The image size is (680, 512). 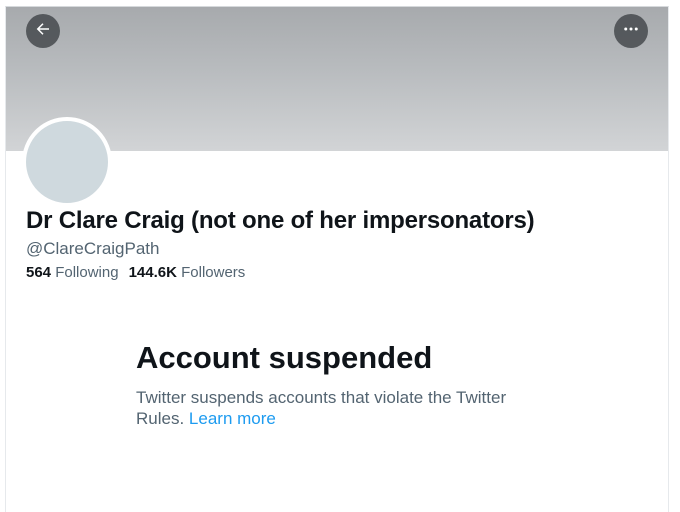 I want to click on profile-stats: 564 Following 144.6K Followers, so click(x=135, y=272).